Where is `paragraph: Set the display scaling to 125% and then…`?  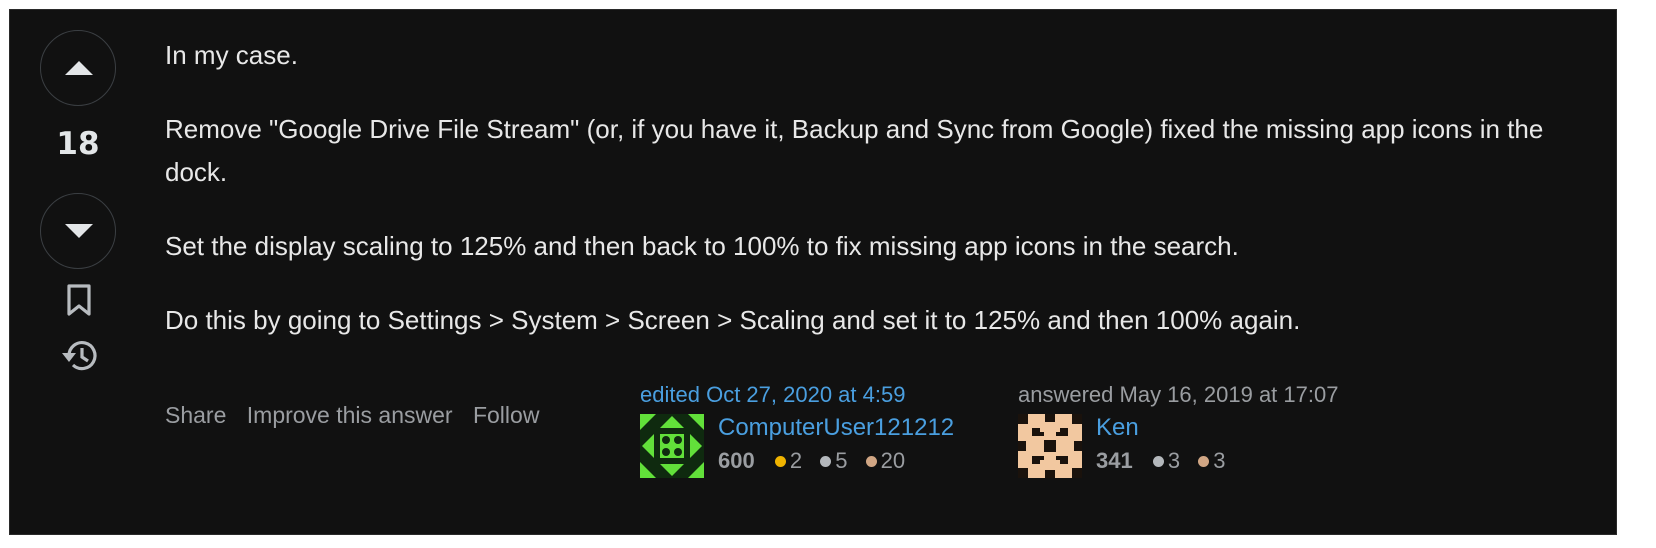 paragraph: Set the display scaling to 125% and then… is located at coordinates (702, 246).